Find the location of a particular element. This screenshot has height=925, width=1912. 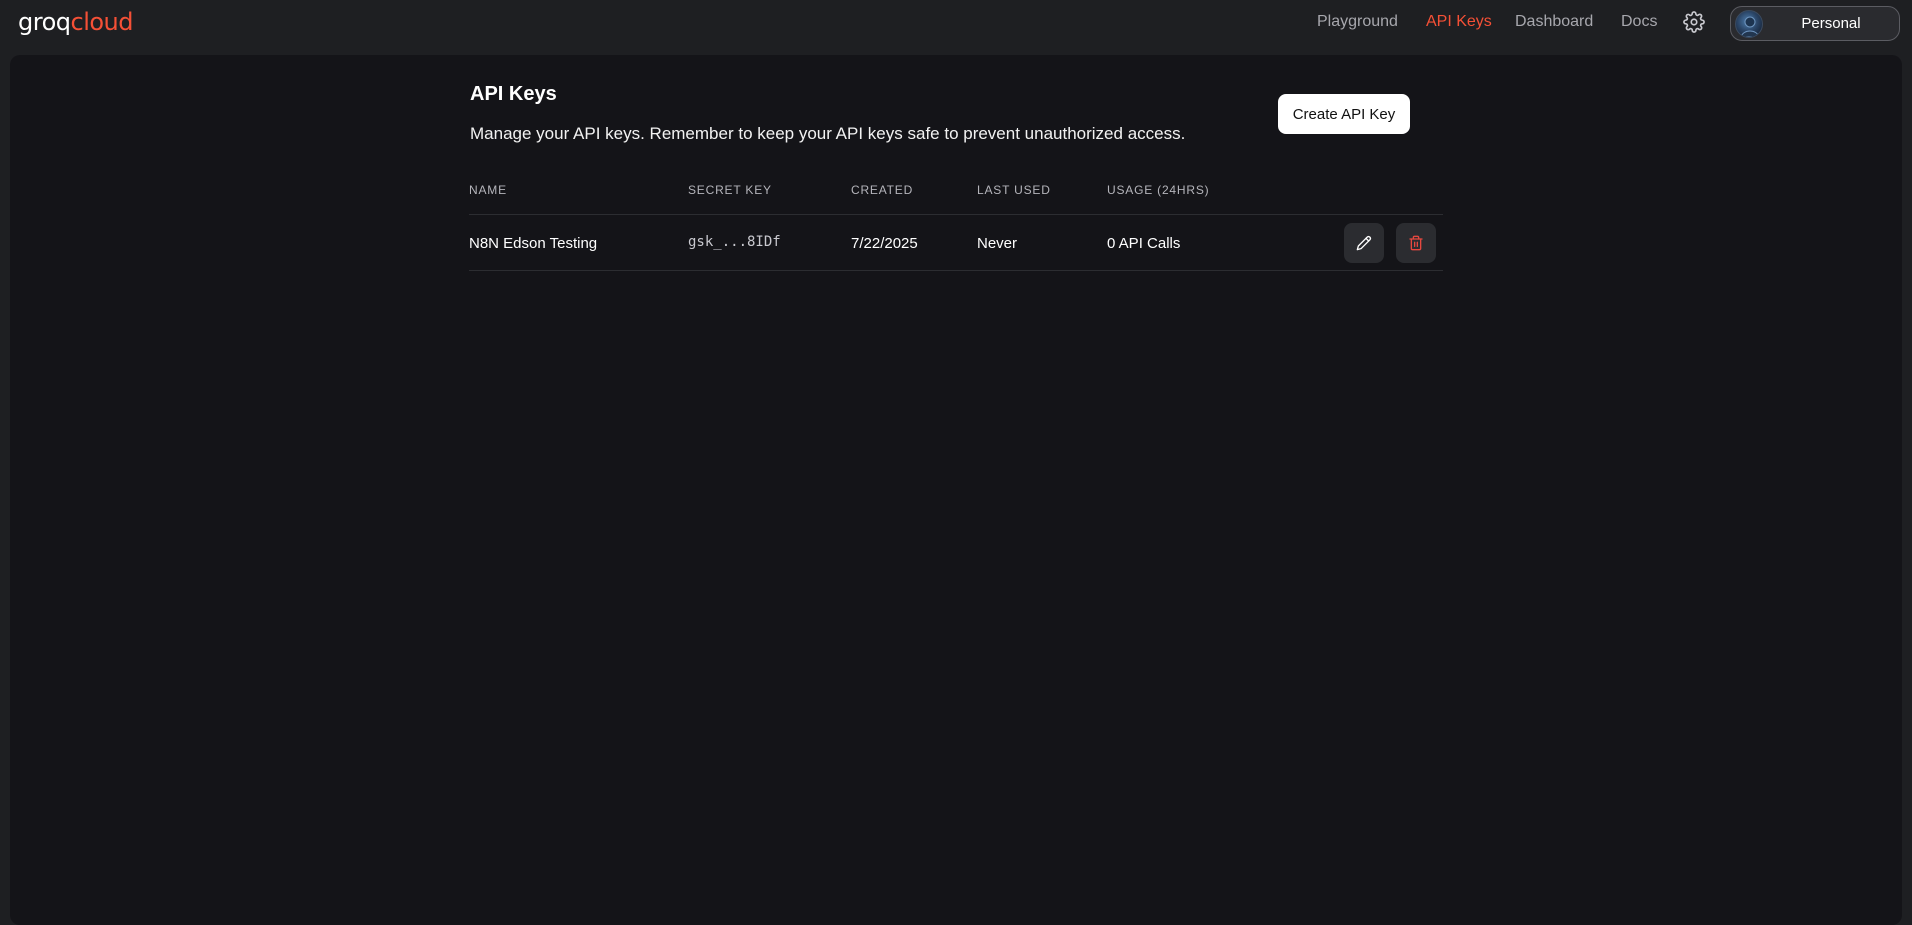

settings-button is located at coordinates (1694, 22).